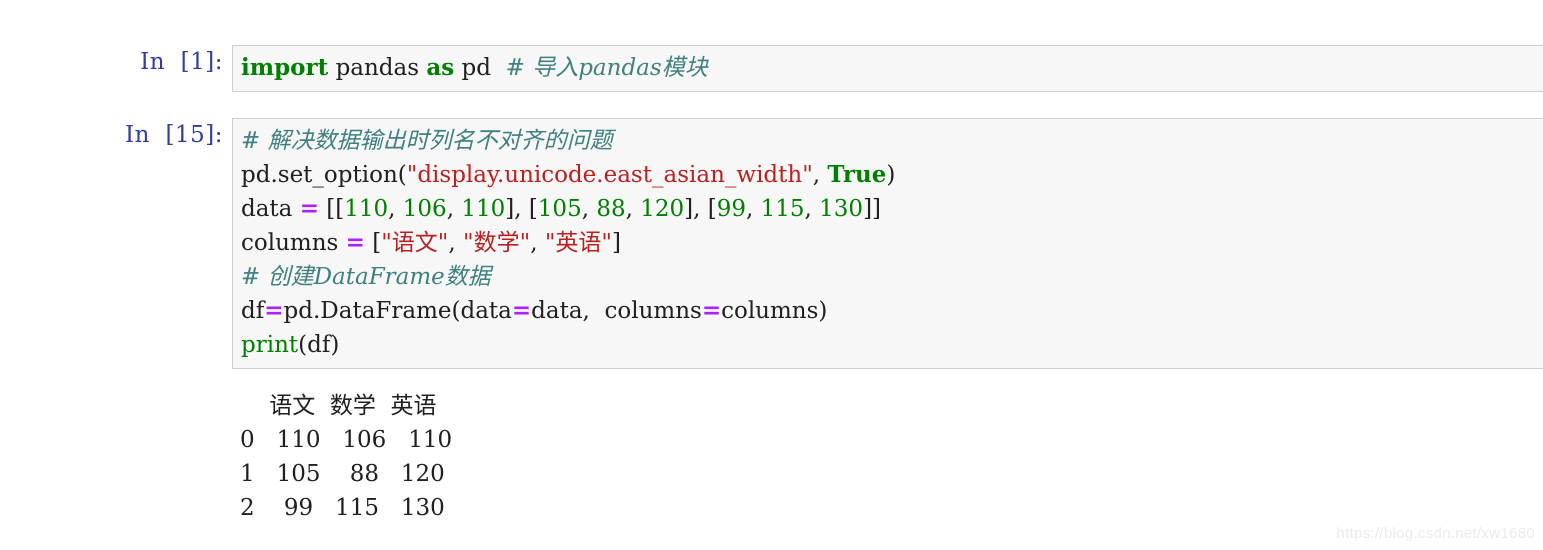  What do you see at coordinates (872, 209) in the screenshot?
I see `code-token: ]]` at bounding box center [872, 209].